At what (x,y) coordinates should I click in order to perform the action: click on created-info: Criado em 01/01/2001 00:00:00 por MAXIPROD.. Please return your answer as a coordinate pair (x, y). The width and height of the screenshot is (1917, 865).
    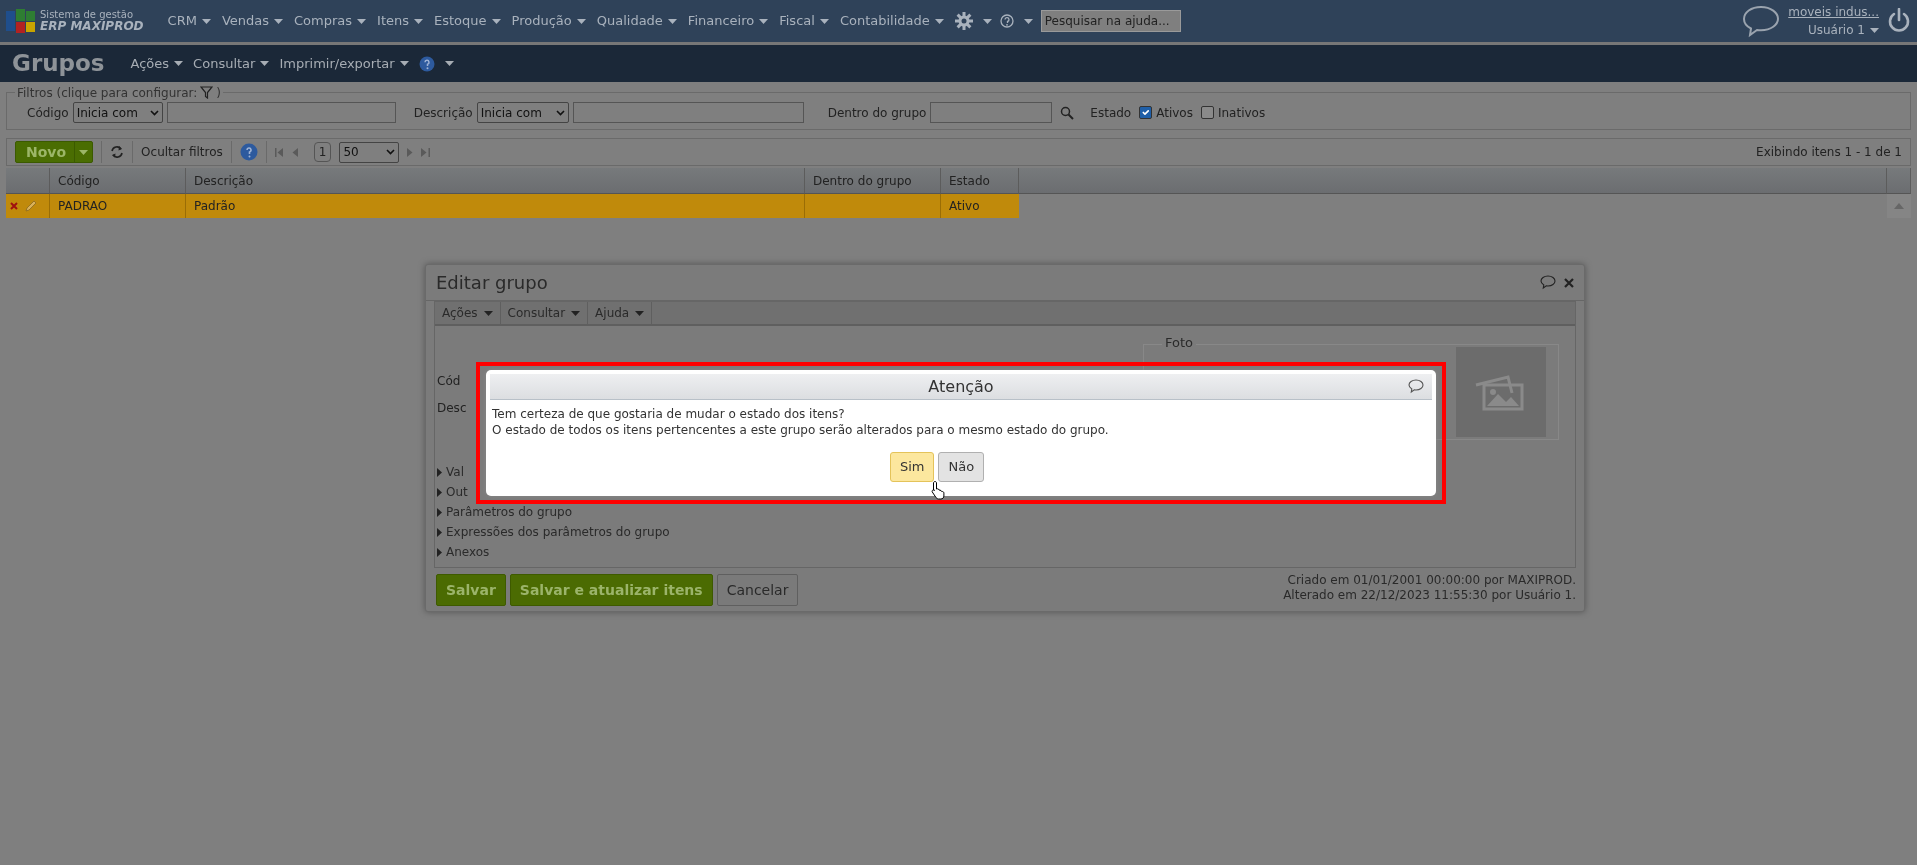
    Looking at the image, I should click on (1431, 580).